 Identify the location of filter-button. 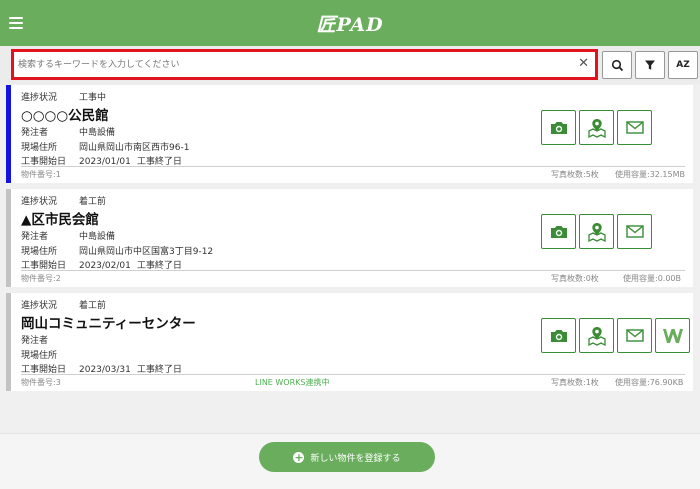
(650, 65).